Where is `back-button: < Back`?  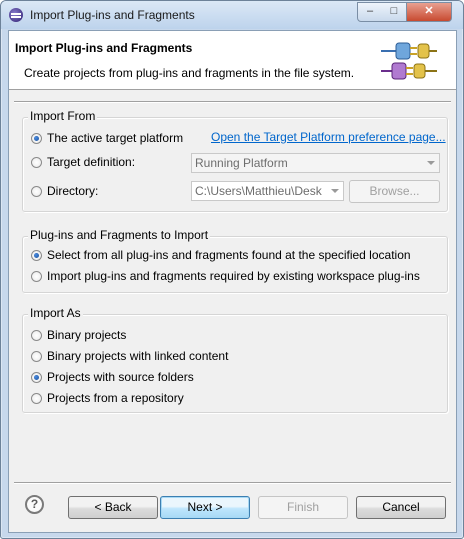
back-button: < Back is located at coordinates (113, 507).